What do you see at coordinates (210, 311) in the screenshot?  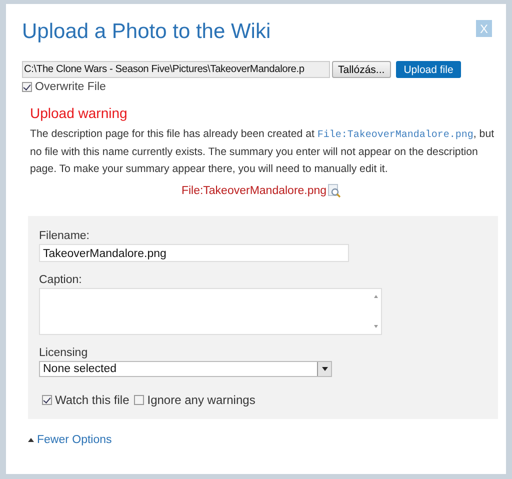 I see `caption-field` at bounding box center [210, 311].